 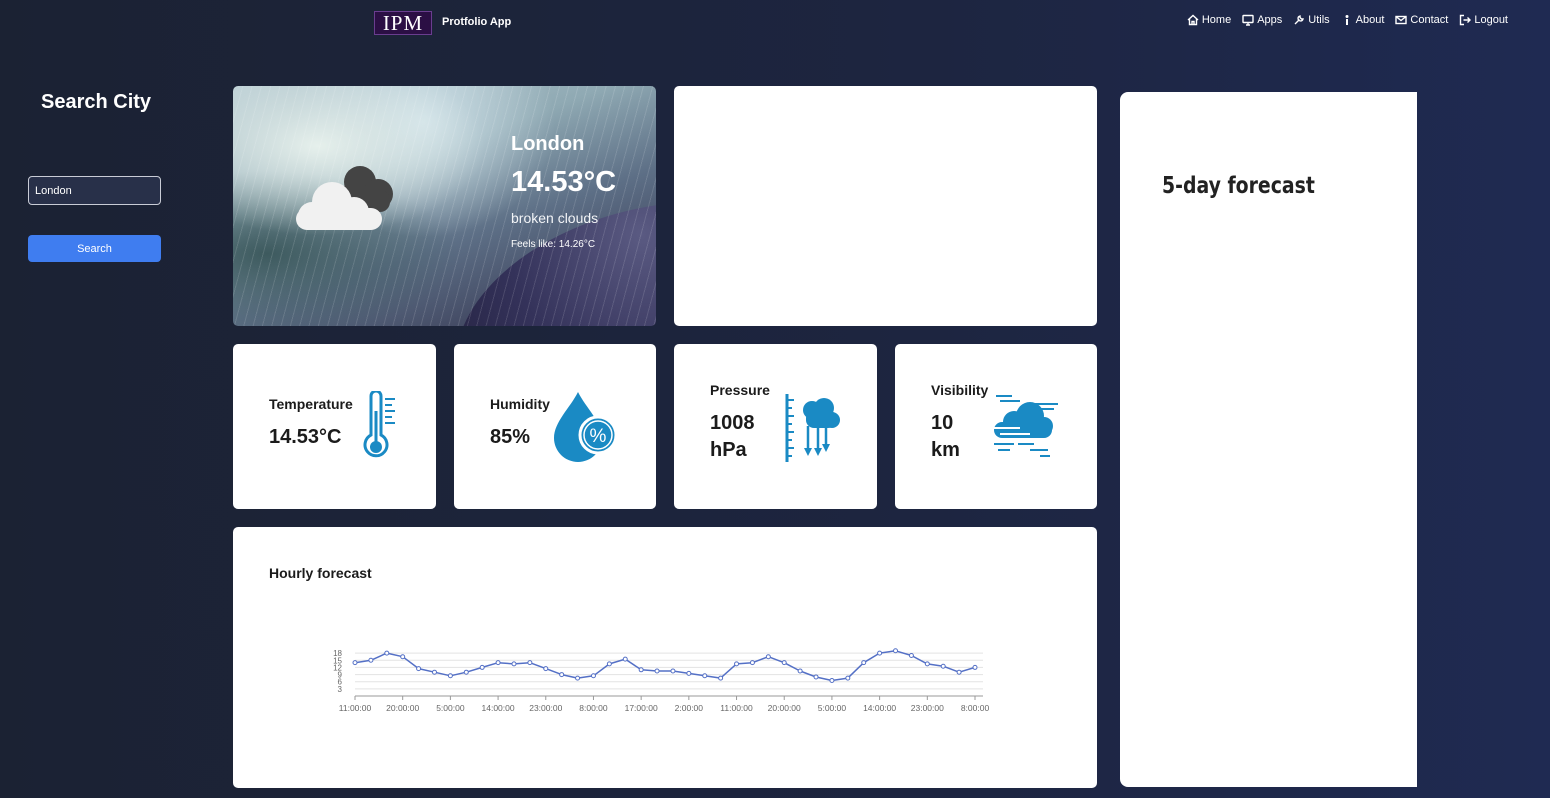 I want to click on nav-apps: Apps, so click(x=1262, y=20).